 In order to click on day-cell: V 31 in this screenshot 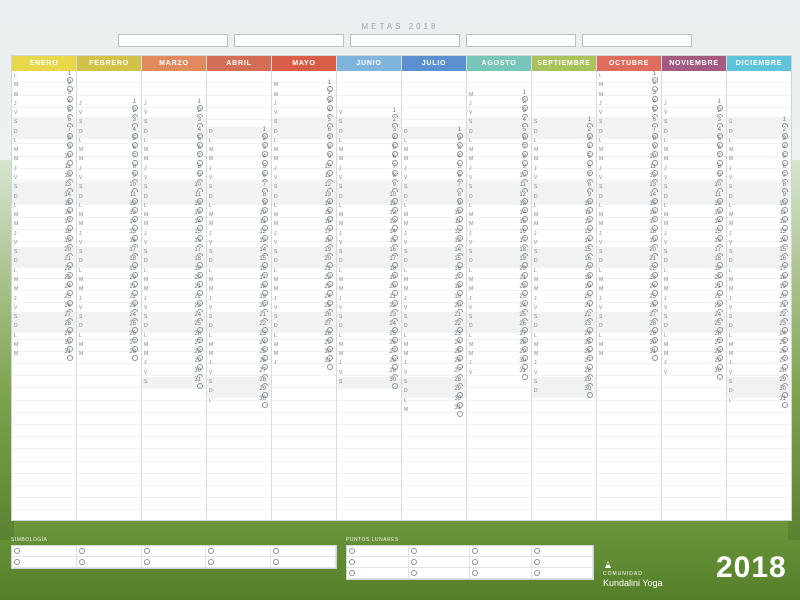, I will do `click(499, 374)`.